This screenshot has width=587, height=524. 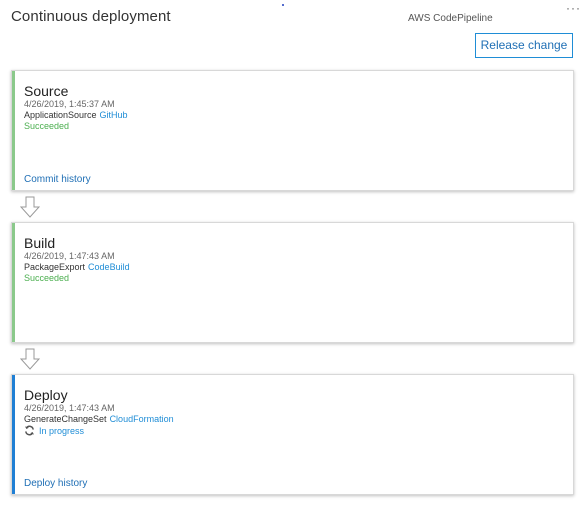 I want to click on stage-name: Source, so click(x=46, y=91).